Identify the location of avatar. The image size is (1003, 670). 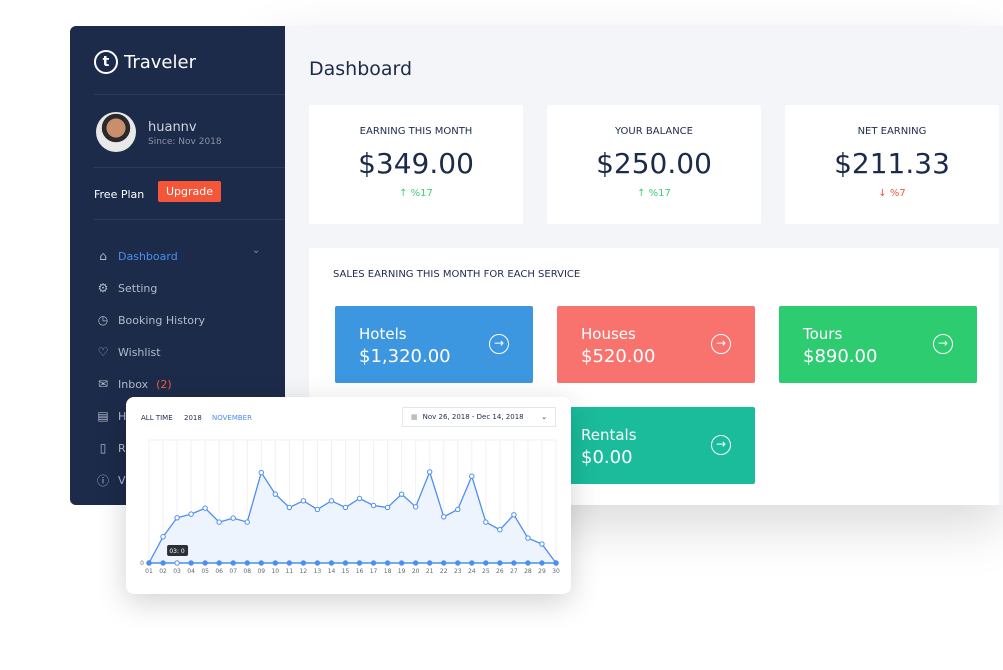
(116, 132).